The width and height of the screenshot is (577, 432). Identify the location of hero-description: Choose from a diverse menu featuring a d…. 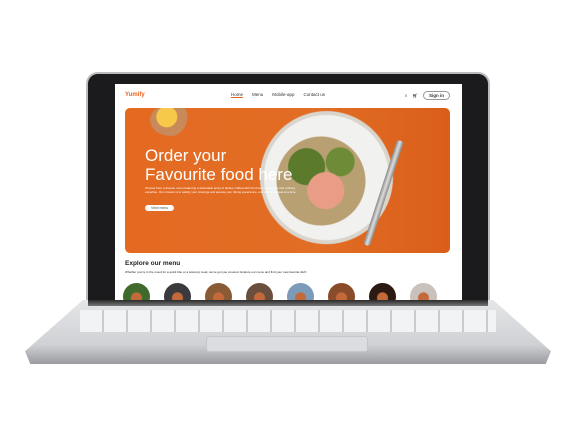
(221, 190).